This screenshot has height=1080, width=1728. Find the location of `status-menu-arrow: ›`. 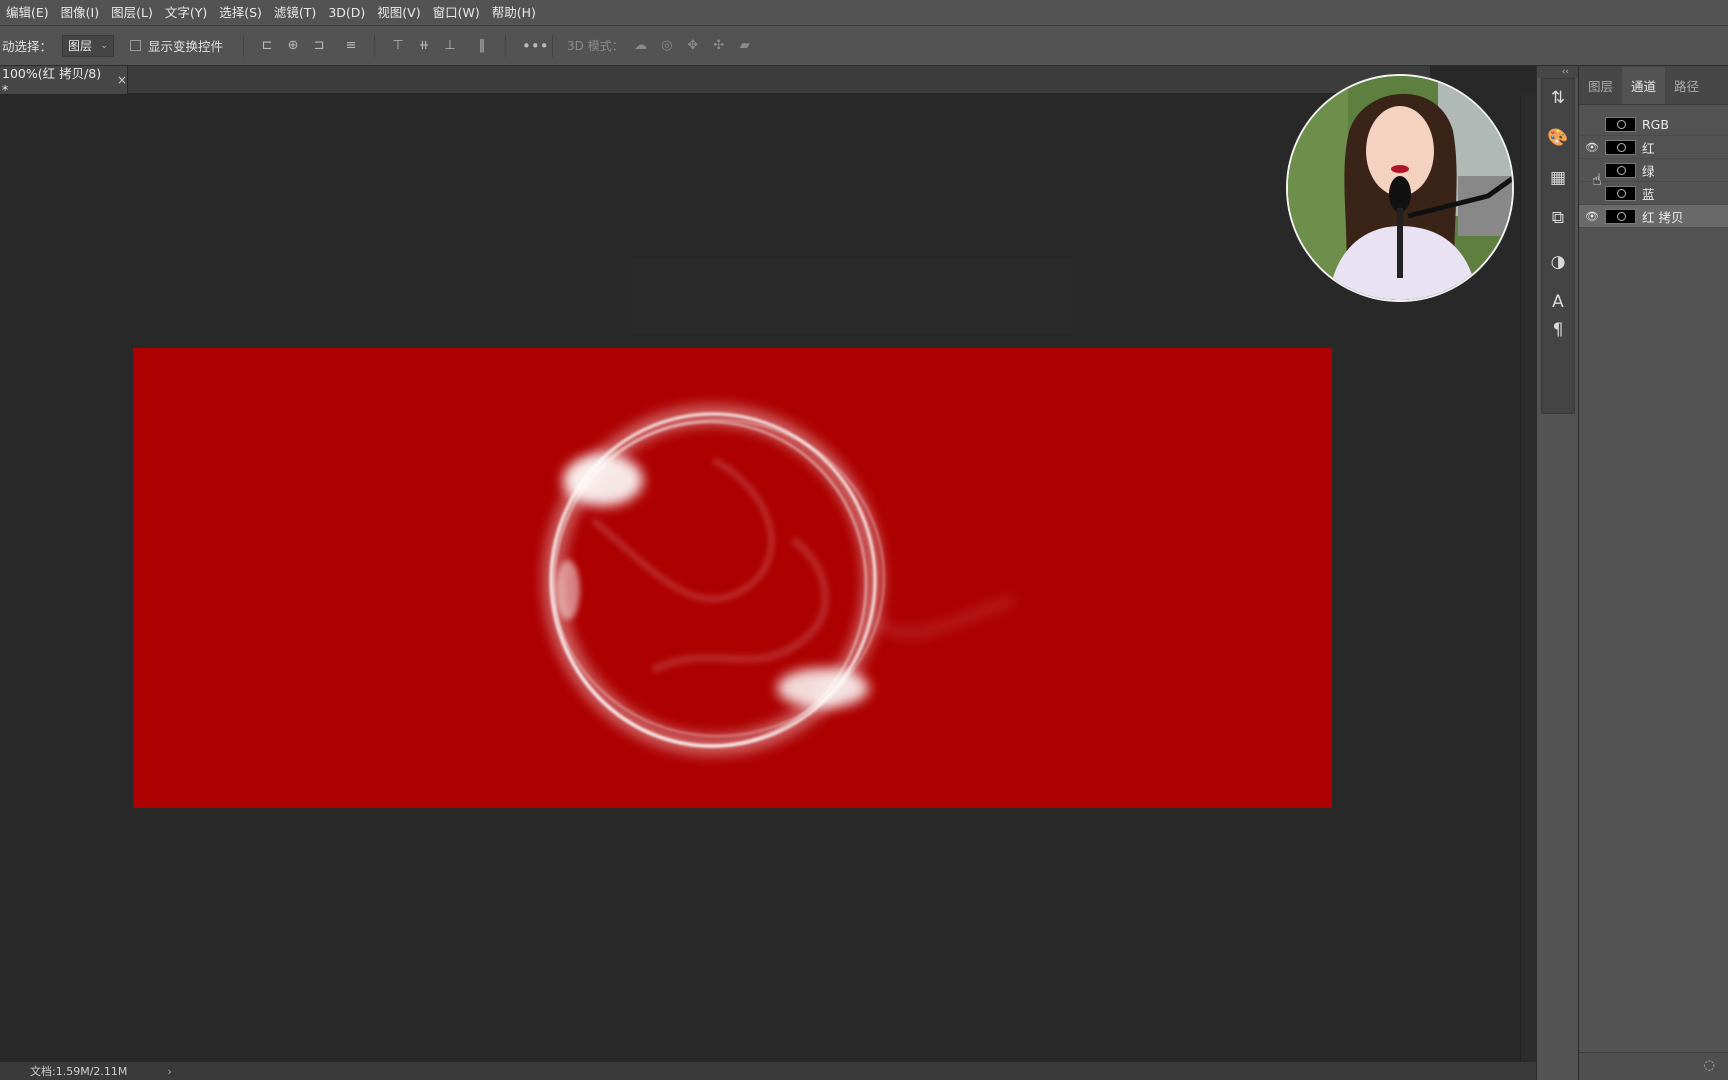

status-menu-arrow: › is located at coordinates (169, 1071).